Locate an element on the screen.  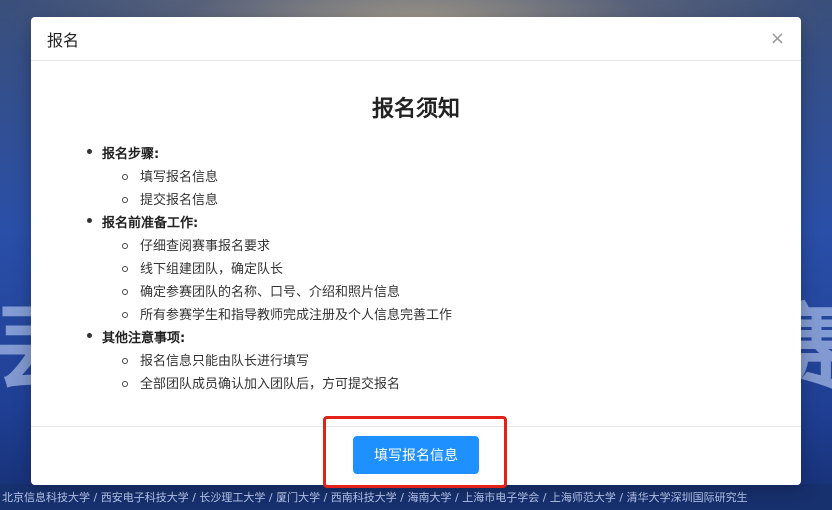
notice-title: 报名须知 is located at coordinates (415, 109).